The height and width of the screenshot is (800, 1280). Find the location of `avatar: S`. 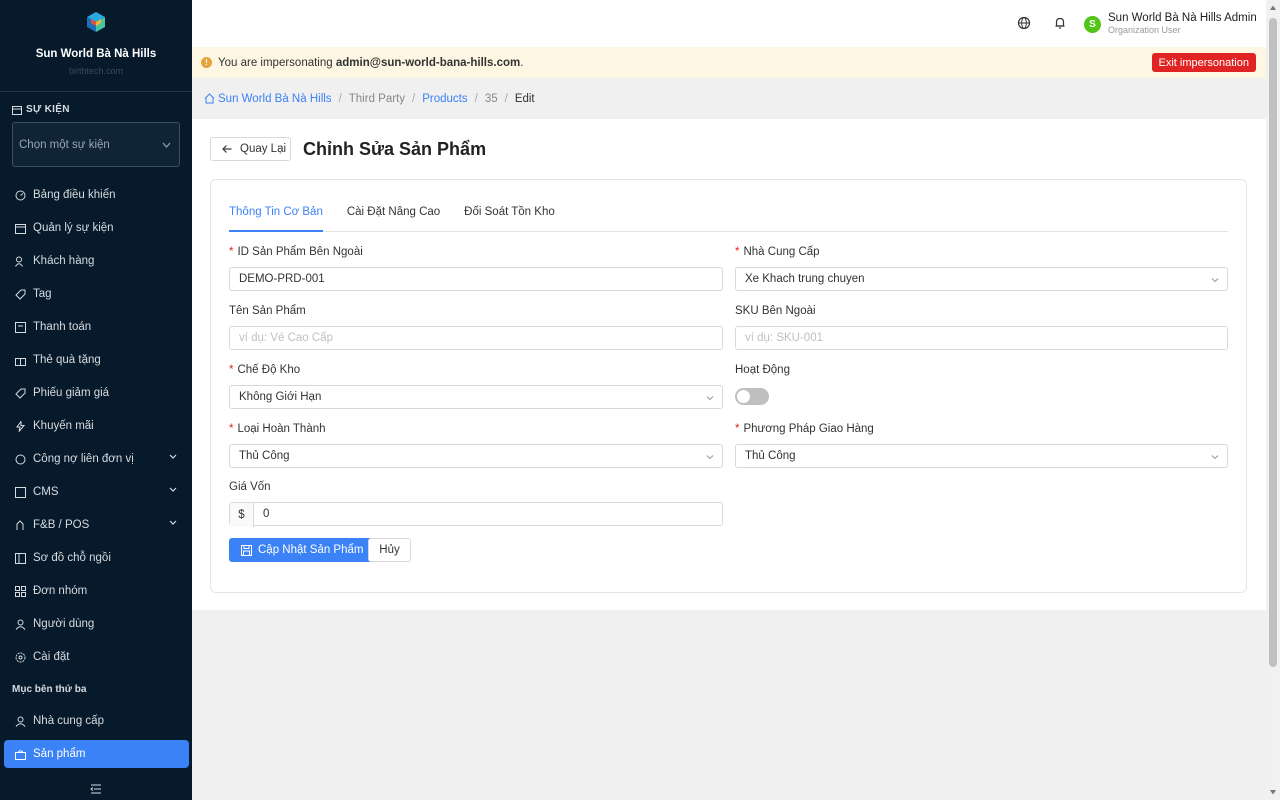

avatar: S is located at coordinates (1092, 24).